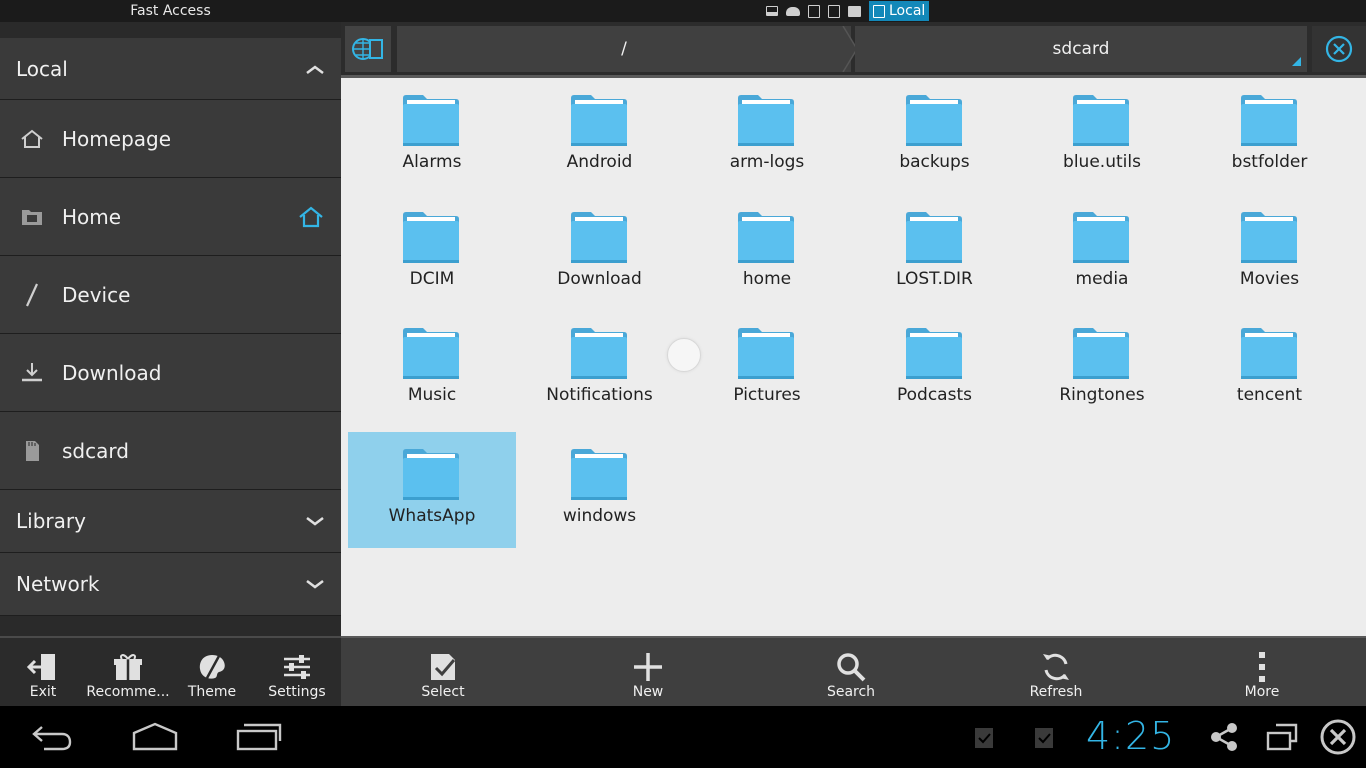 The width and height of the screenshot is (1366, 768). I want to click on share-button, so click(1224, 737).